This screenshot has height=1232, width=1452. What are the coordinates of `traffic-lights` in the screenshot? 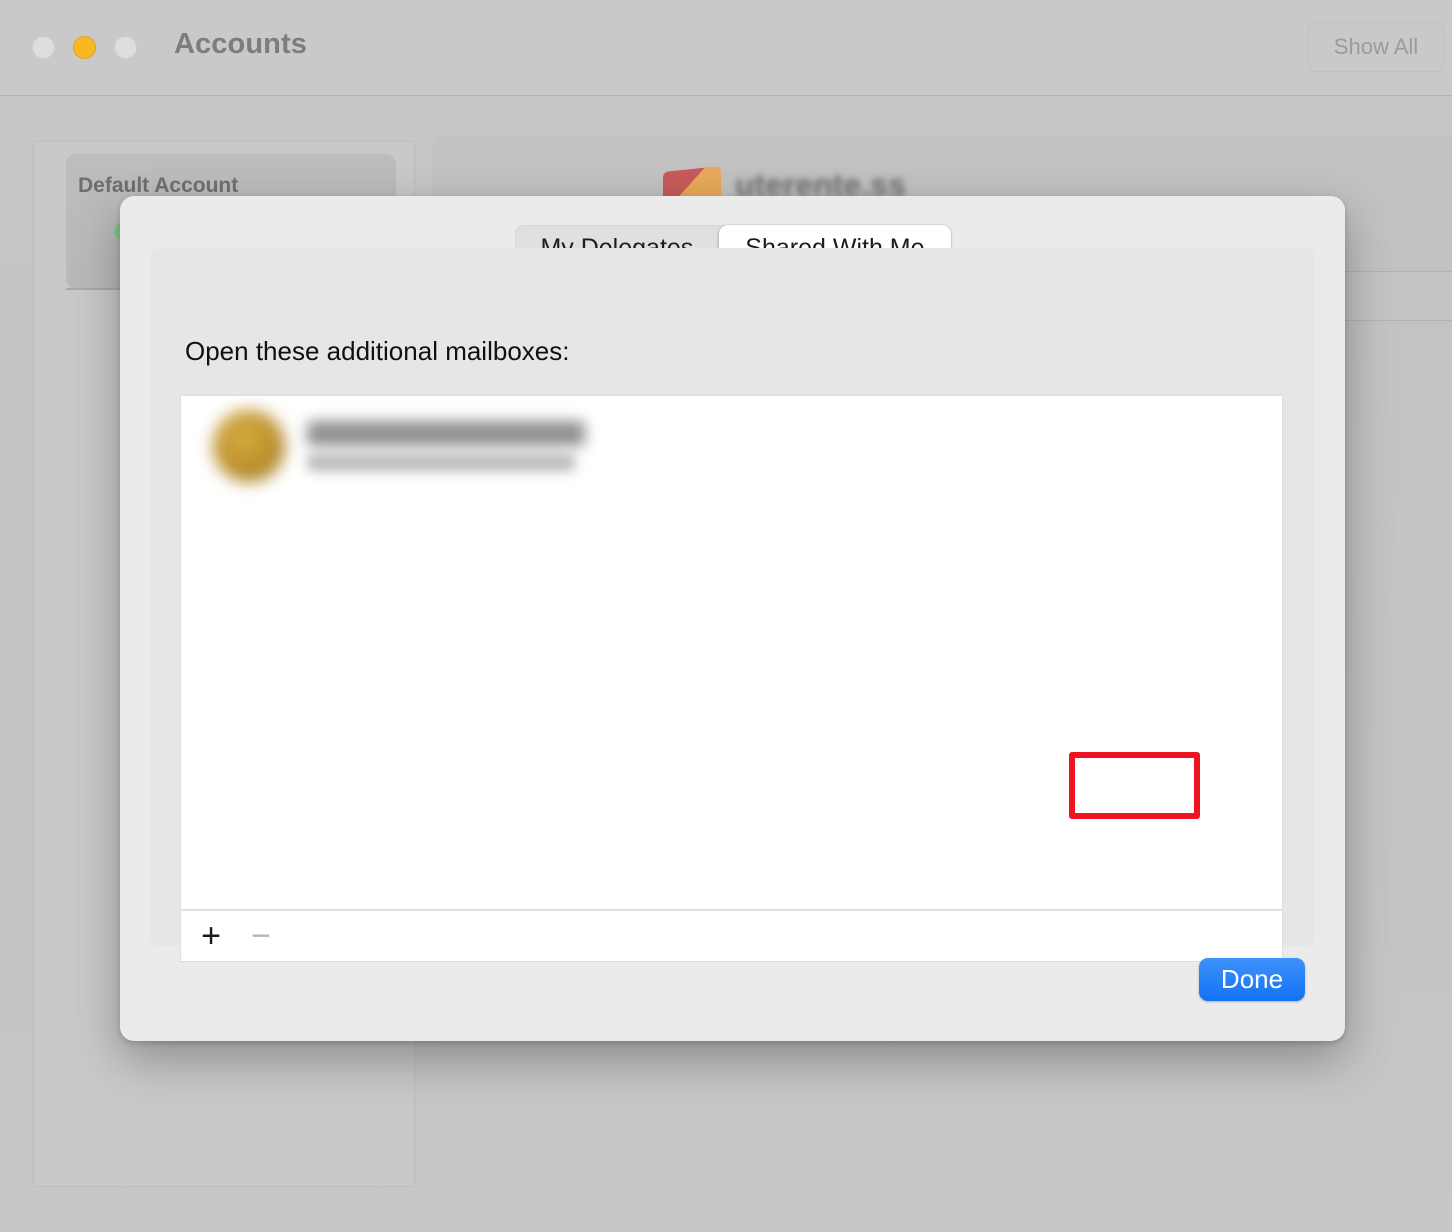 It's located at (84, 47).